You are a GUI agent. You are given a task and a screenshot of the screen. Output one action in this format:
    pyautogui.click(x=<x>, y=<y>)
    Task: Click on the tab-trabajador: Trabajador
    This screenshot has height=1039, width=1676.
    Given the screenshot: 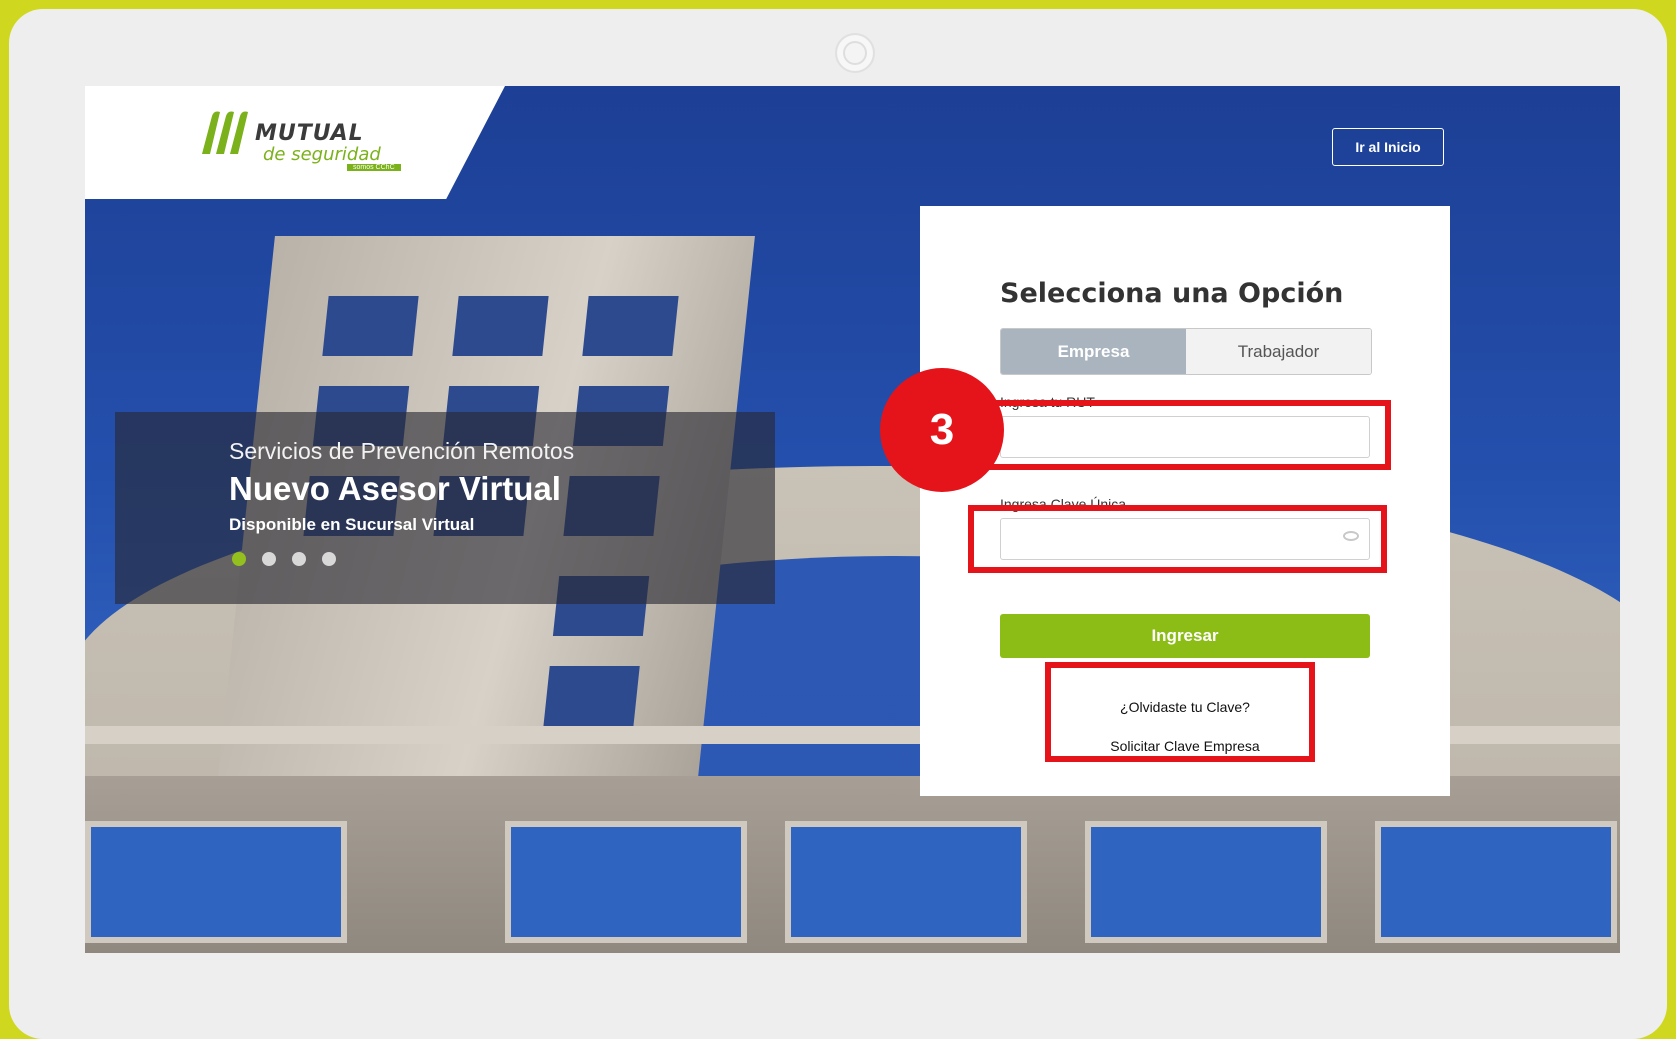 What is the action you would take?
    pyautogui.click(x=1278, y=351)
    